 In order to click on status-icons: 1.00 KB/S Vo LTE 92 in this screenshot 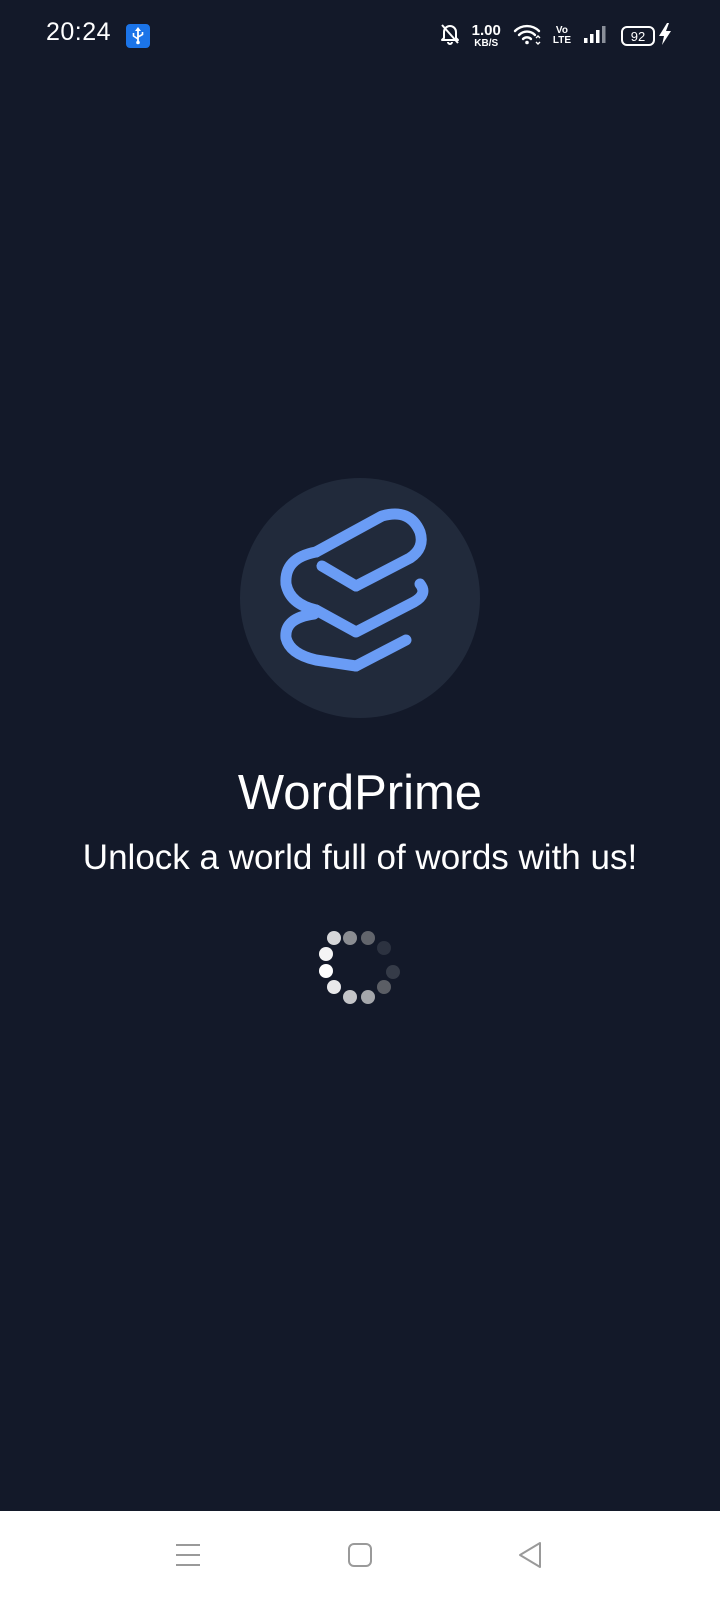, I will do `click(556, 36)`.